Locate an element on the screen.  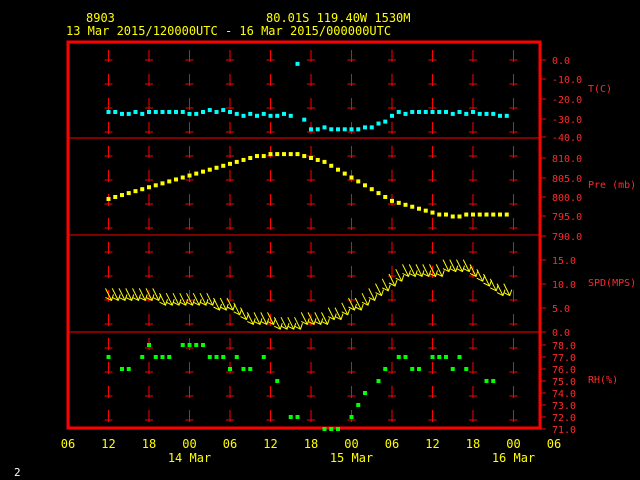
page-number: 2 is located at coordinates (17, 472).